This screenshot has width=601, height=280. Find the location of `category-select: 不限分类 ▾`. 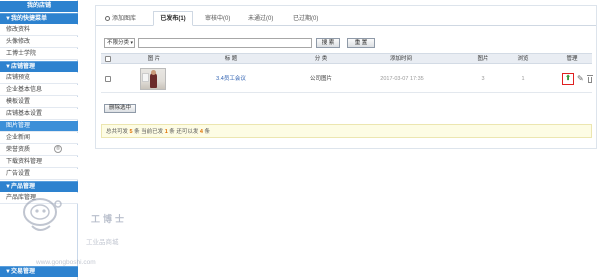

category-select: 不限分类 ▾ is located at coordinates (119, 43).